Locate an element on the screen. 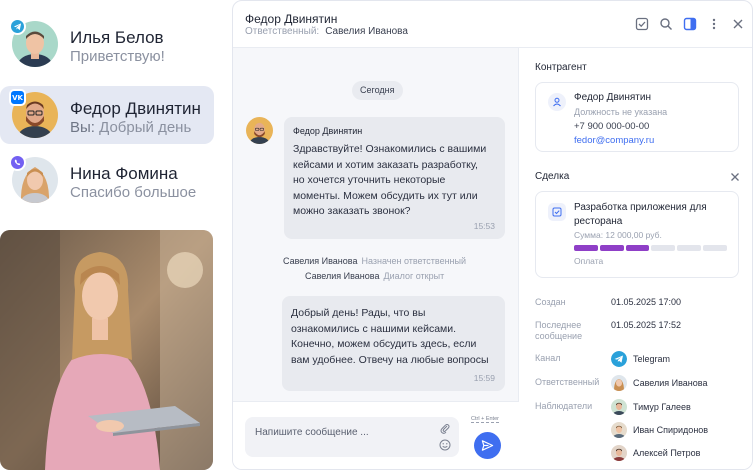 This screenshot has width=753, height=470. created-label: Создан is located at coordinates (550, 302).